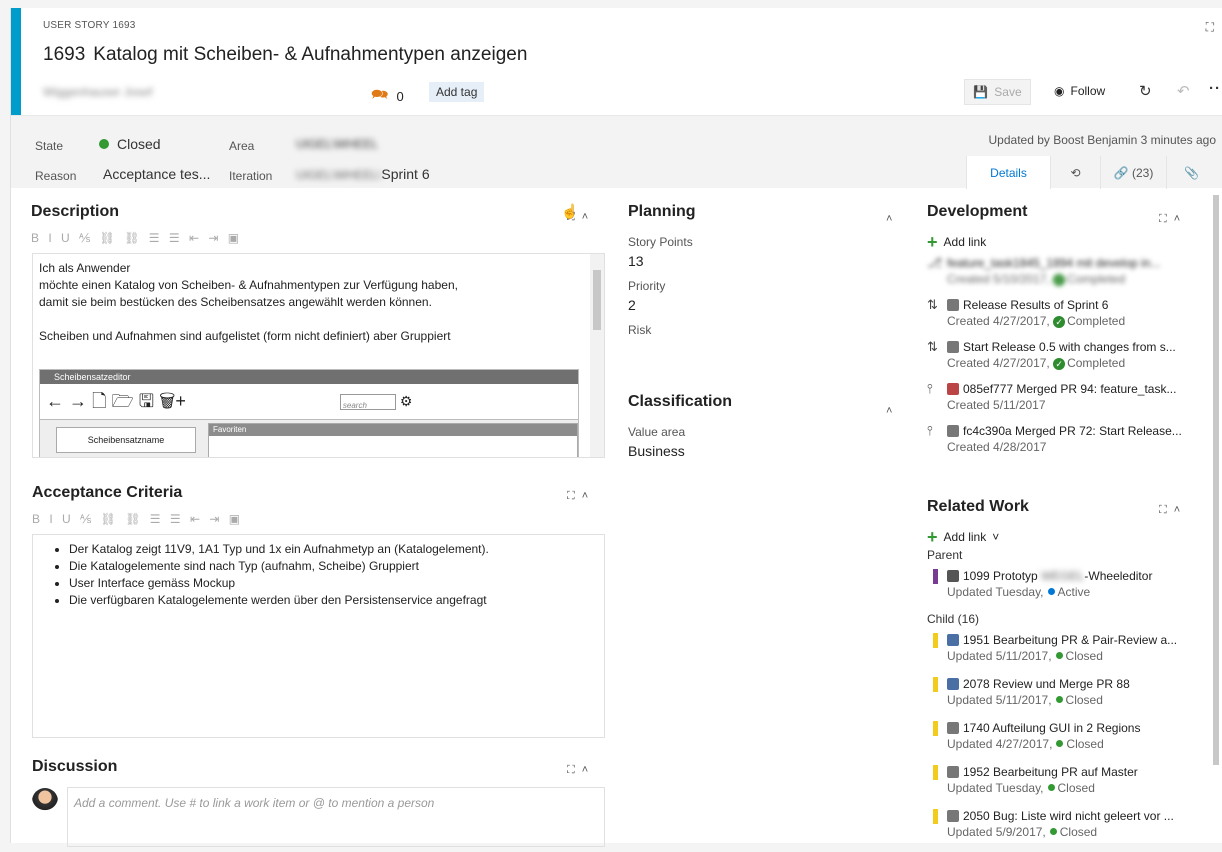  What do you see at coordinates (139, 144) in the screenshot?
I see `state-value: Closed` at bounding box center [139, 144].